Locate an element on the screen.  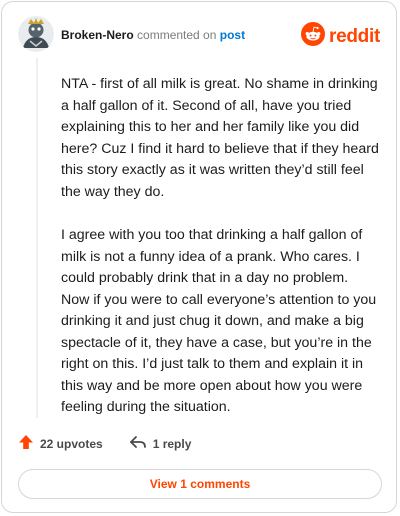
reddit-wordmark: reddit is located at coordinates (354, 36).